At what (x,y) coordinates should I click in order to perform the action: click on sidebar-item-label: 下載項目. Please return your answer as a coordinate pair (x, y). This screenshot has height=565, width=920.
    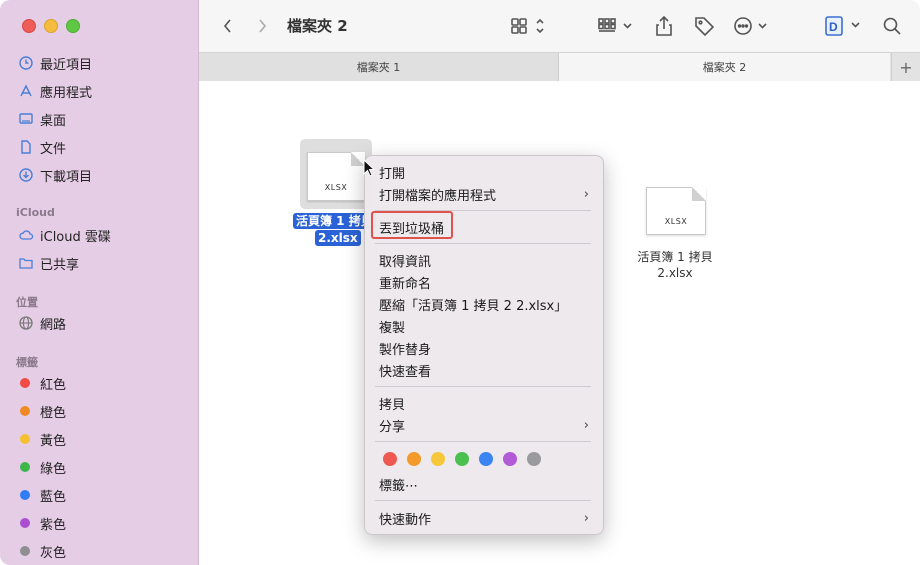
    Looking at the image, I should click on (66, 177).